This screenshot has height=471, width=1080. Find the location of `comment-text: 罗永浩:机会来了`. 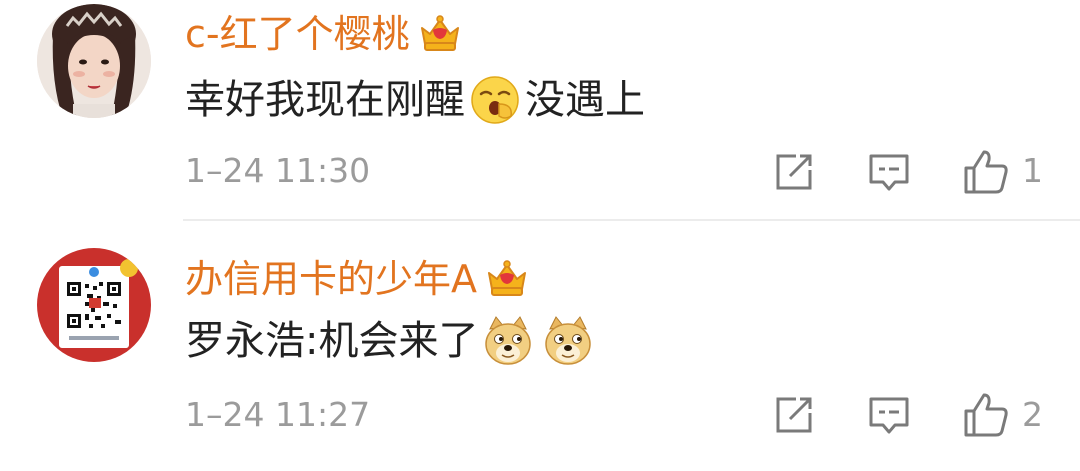

comment-text: 罗永浩:机会来了 is located at coordinates (391, 341).